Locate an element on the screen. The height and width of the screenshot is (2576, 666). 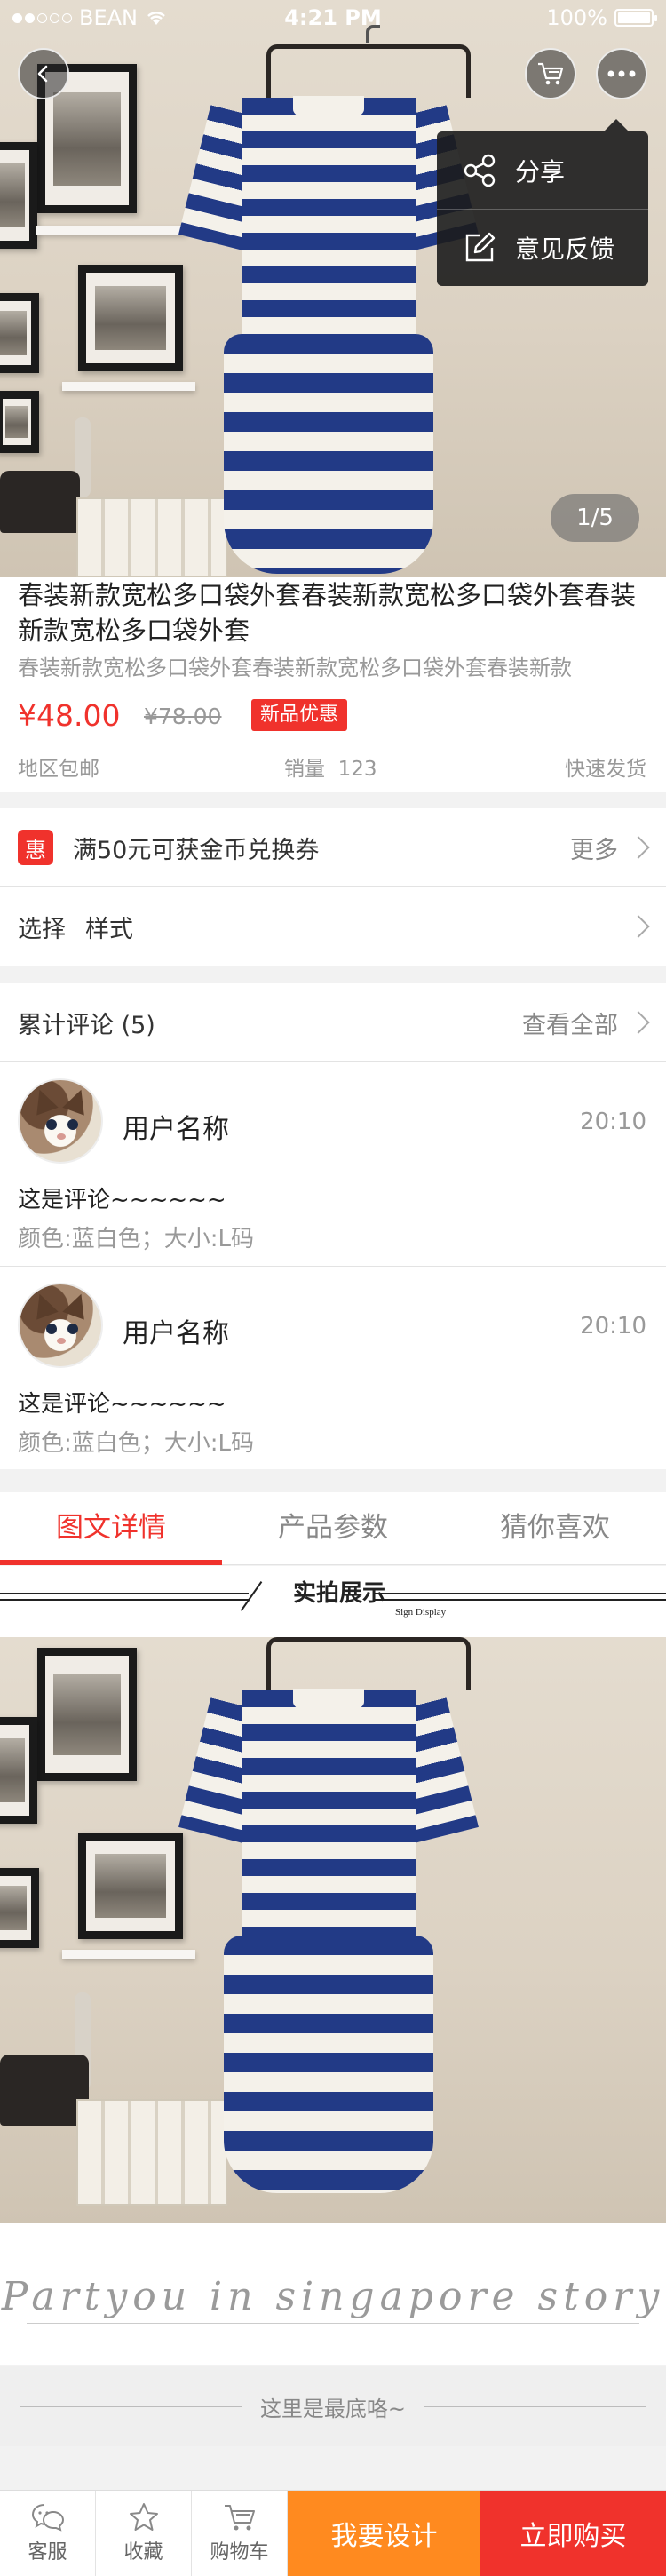
tab-image-details: 图文详情 is located at coordinates (111, 1528).